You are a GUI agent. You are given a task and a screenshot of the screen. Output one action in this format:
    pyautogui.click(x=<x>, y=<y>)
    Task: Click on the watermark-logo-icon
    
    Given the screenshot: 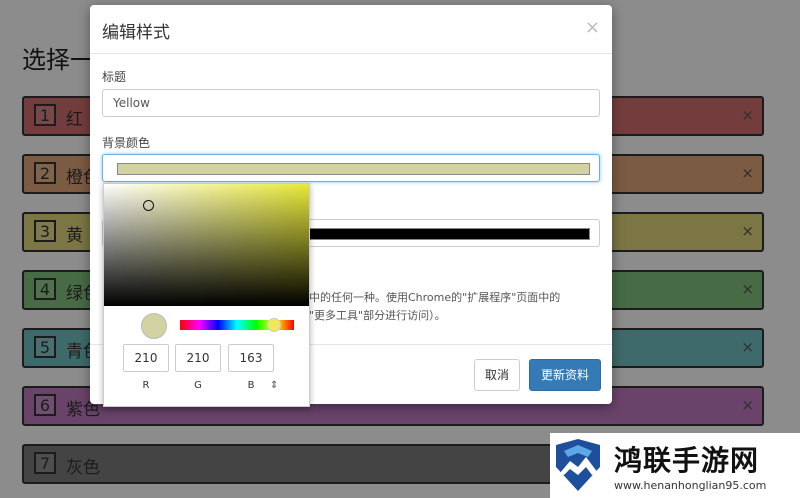 What is the action you would take?
    pyautogui.click(x=578, y=465)
    